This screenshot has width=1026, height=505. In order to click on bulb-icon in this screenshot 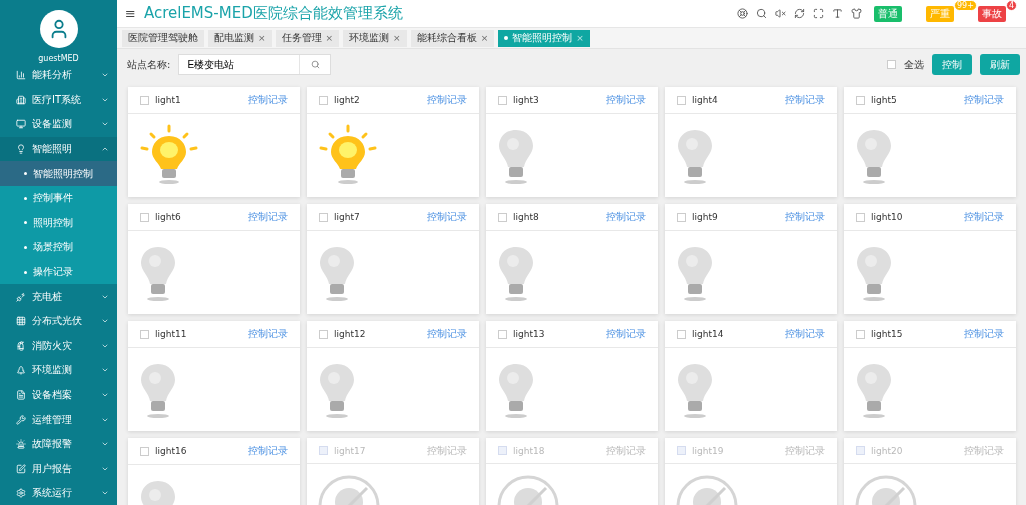, I will do `click(21, 149)`.